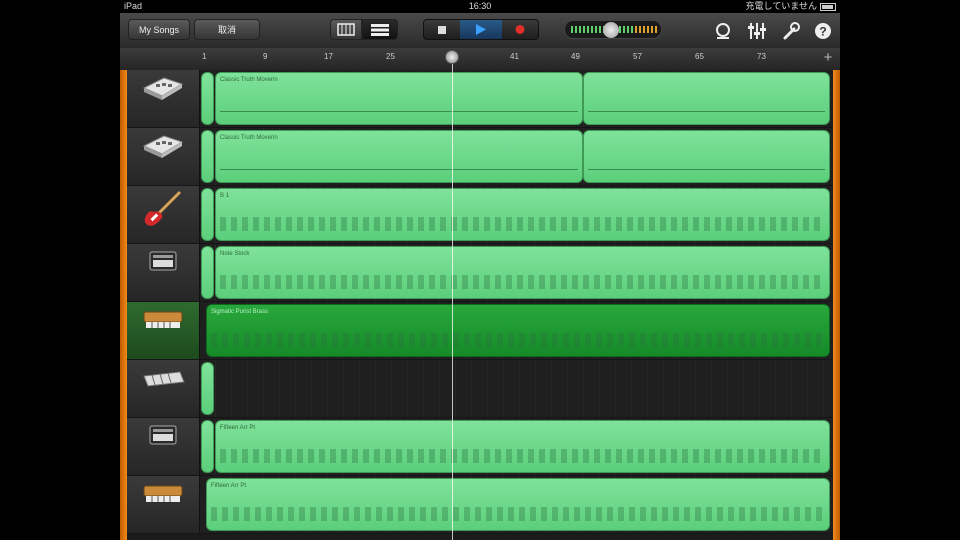  Describe the element at coordinates (699, 56) in the screenshot. I see `ruler-tick: 65` at that location.